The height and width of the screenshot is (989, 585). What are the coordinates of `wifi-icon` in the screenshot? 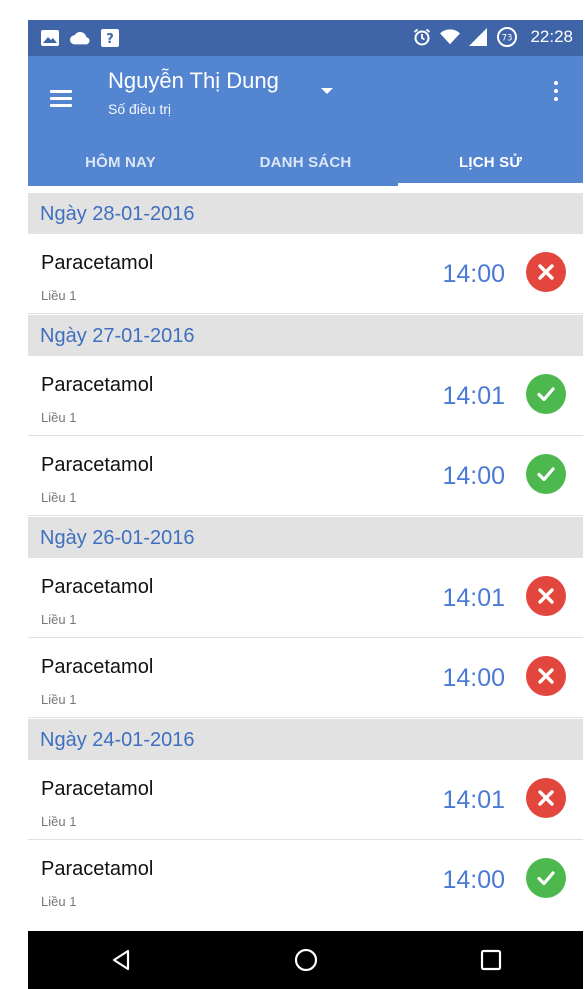 It's located at (450, 37).